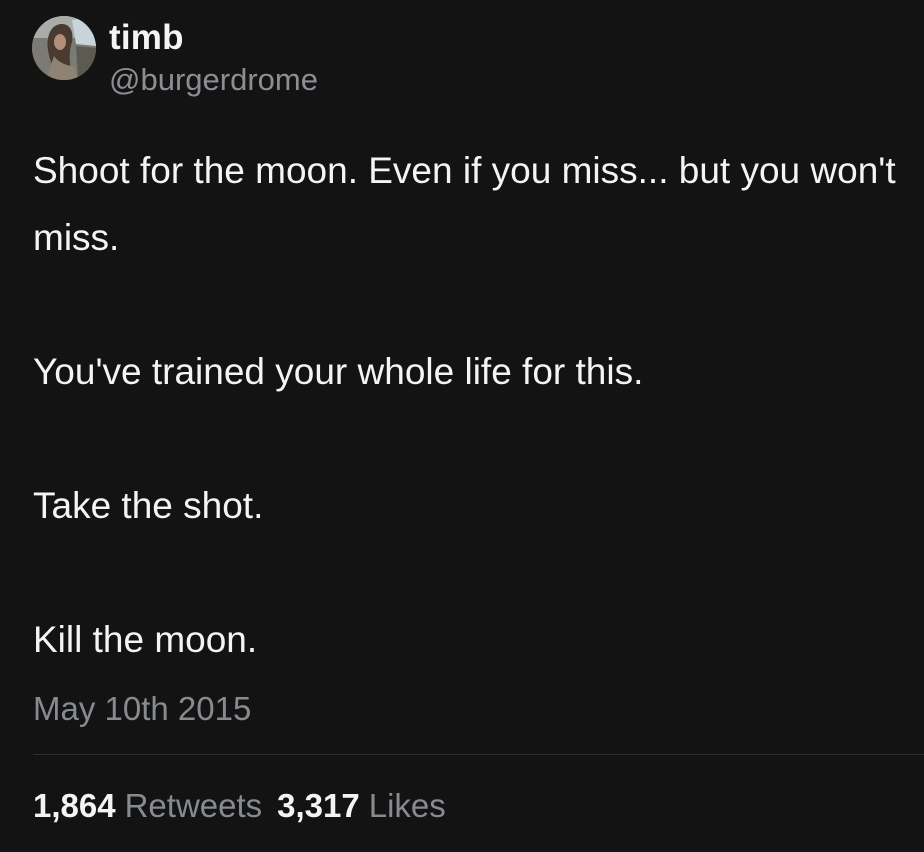  Describe the element at coordinates (213, 80) in the screenshot. I see `user-handle: @burgerdrome` at that location.